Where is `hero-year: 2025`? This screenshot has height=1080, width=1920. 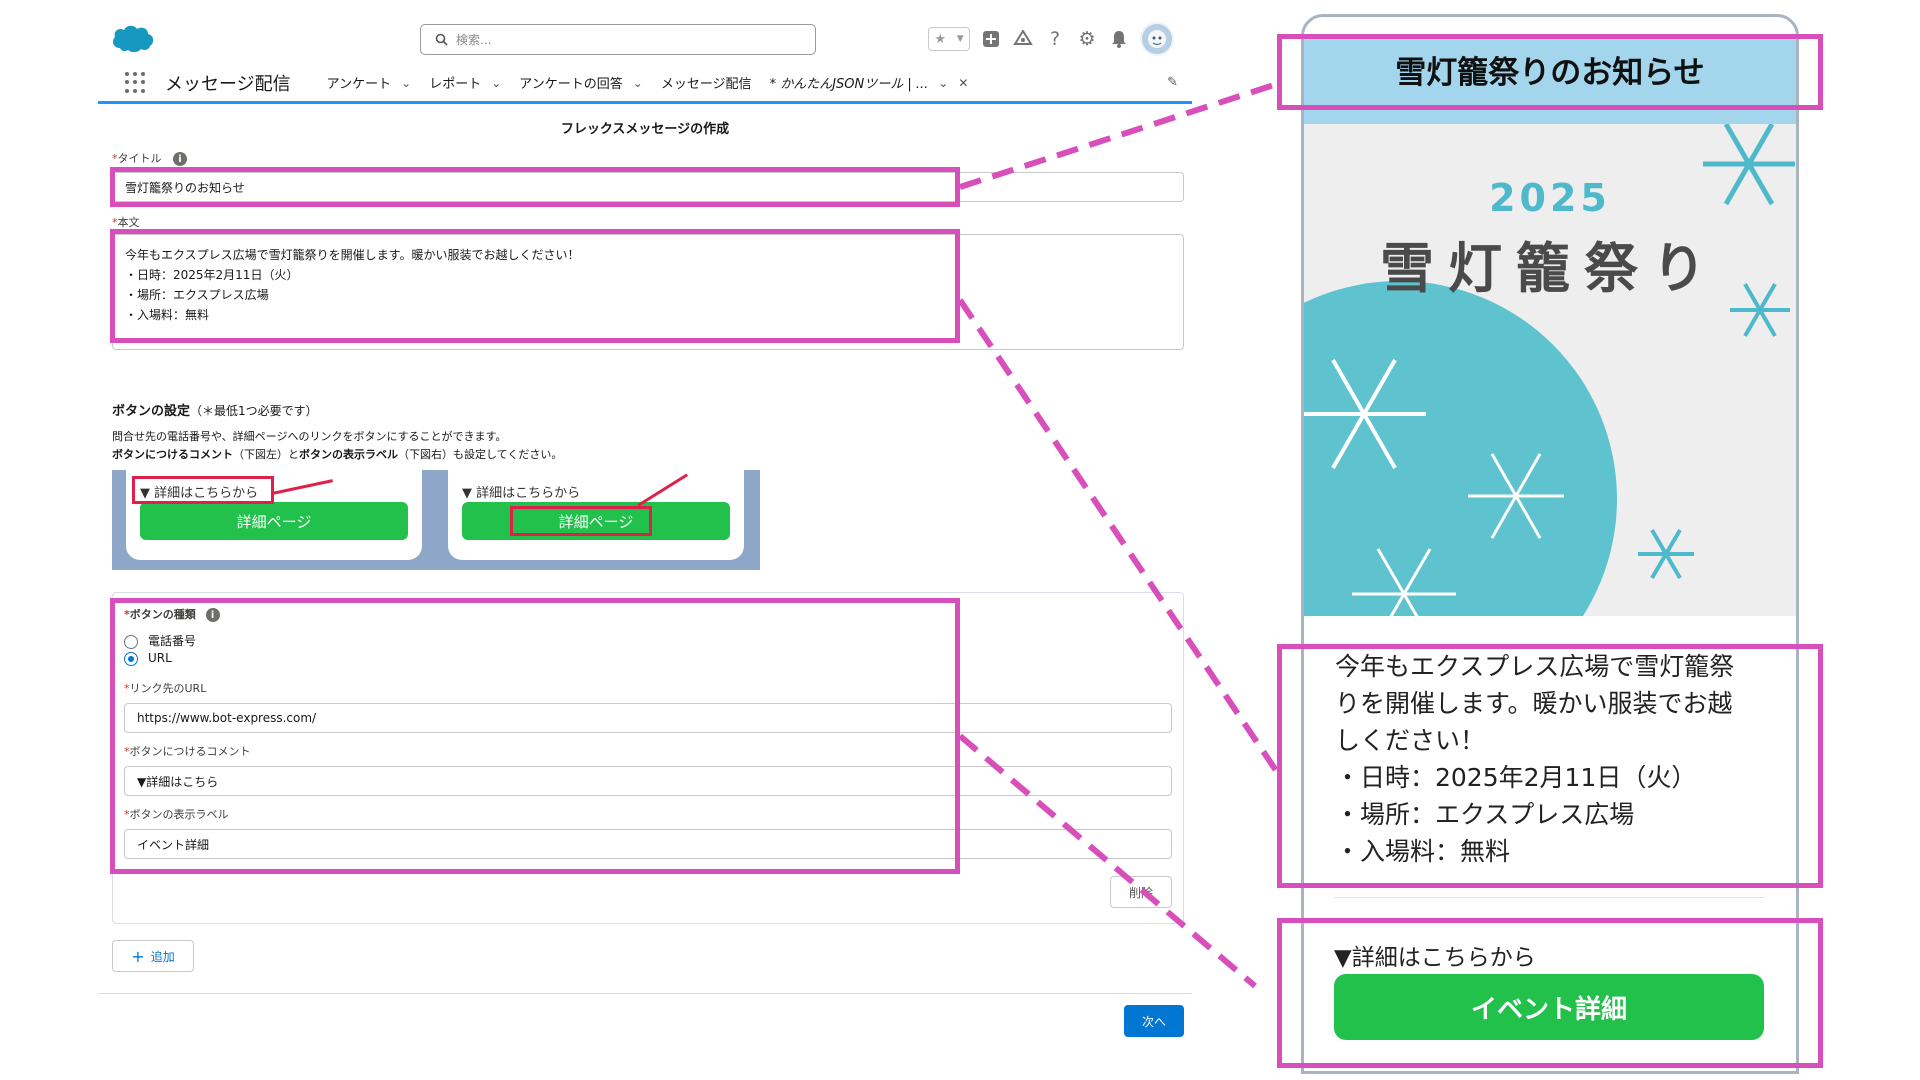 hero-year: 2025 is located at coordinates (1550, 198).